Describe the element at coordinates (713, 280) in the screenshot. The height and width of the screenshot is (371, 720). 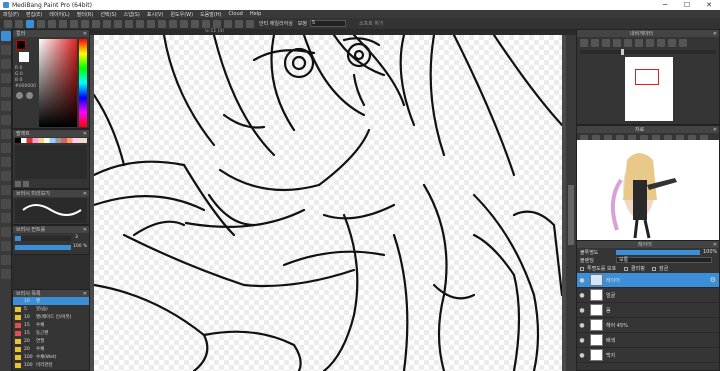
I see `gear-icon: ⚙` at that location.